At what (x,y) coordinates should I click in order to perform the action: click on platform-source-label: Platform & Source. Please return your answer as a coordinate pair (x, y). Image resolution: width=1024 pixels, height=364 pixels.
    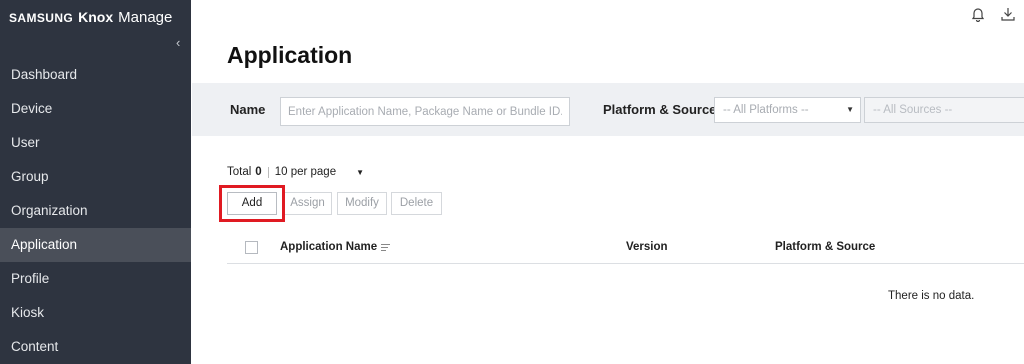
    Looking at the image, I should click on (660, 109).